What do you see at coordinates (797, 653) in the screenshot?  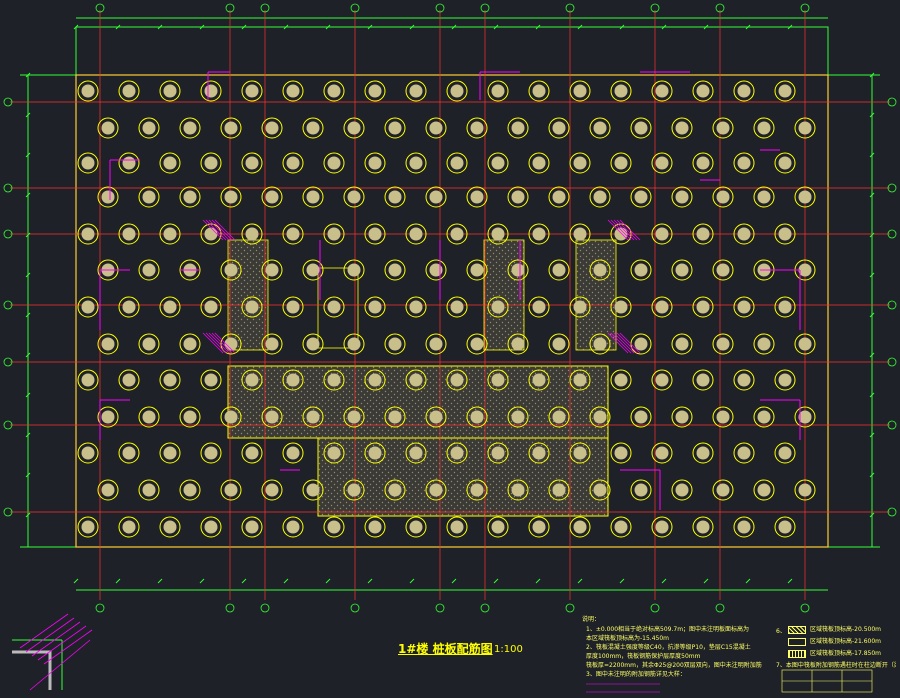 I see `legend-swatch` at bounding box center [797, 653].